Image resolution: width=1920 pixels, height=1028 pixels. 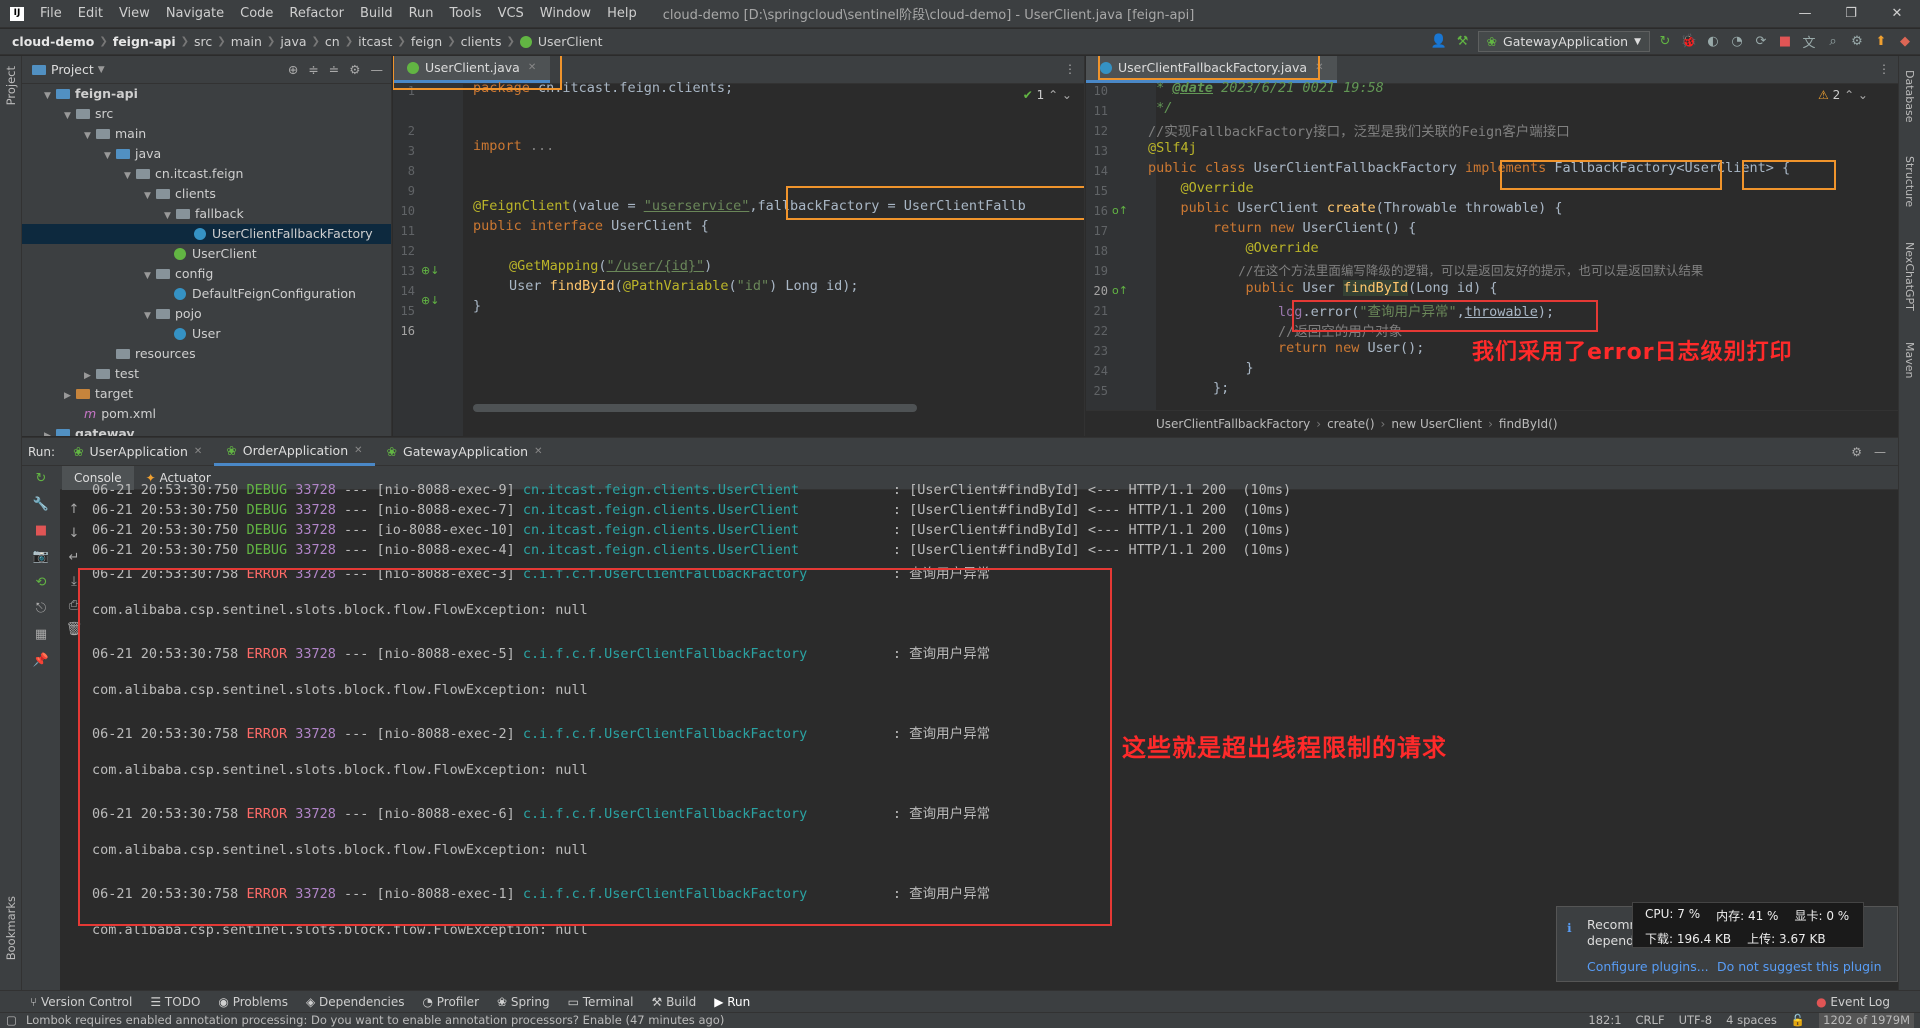 What do you see at coordinates (421, 13) in the screenshot?
I see `menu-run: Run` at bounding box center [421, 13].